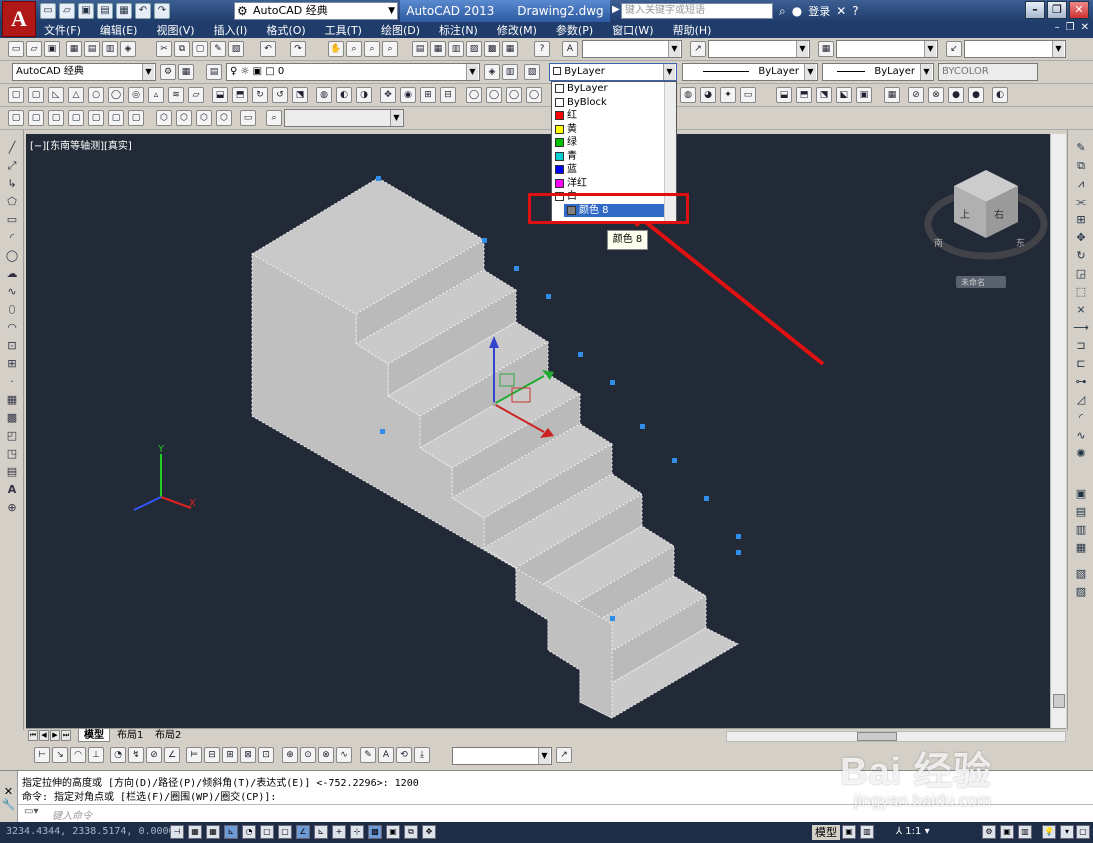 The image size is (1093, 843). Describe the element at coordinates (119, 30) in the screenshot. I see `menu-edit: 编辑(E)` at that location.